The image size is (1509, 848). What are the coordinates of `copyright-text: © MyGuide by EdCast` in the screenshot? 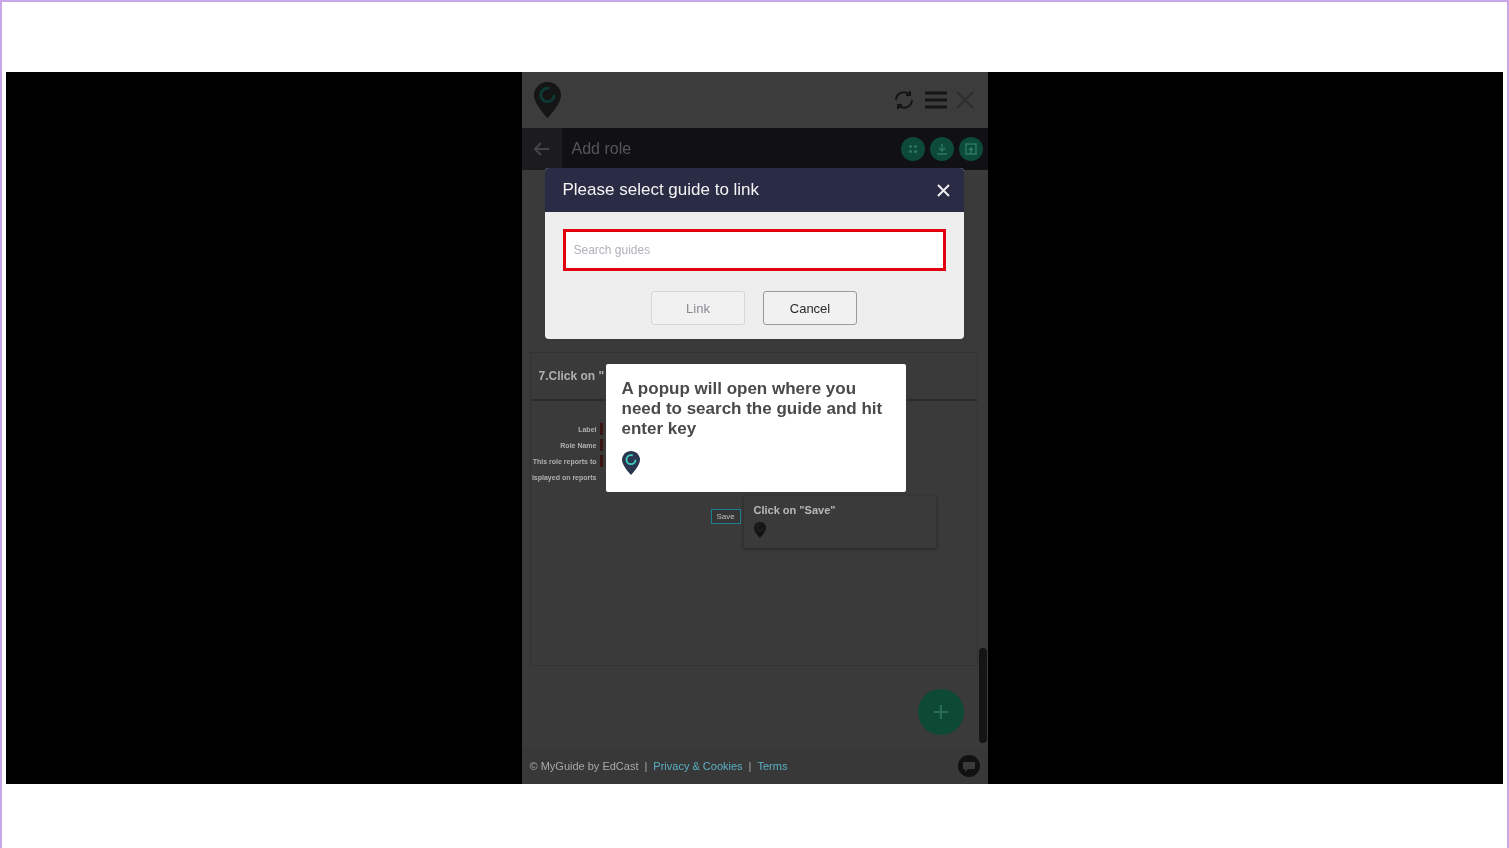 It's located at (584, 766).